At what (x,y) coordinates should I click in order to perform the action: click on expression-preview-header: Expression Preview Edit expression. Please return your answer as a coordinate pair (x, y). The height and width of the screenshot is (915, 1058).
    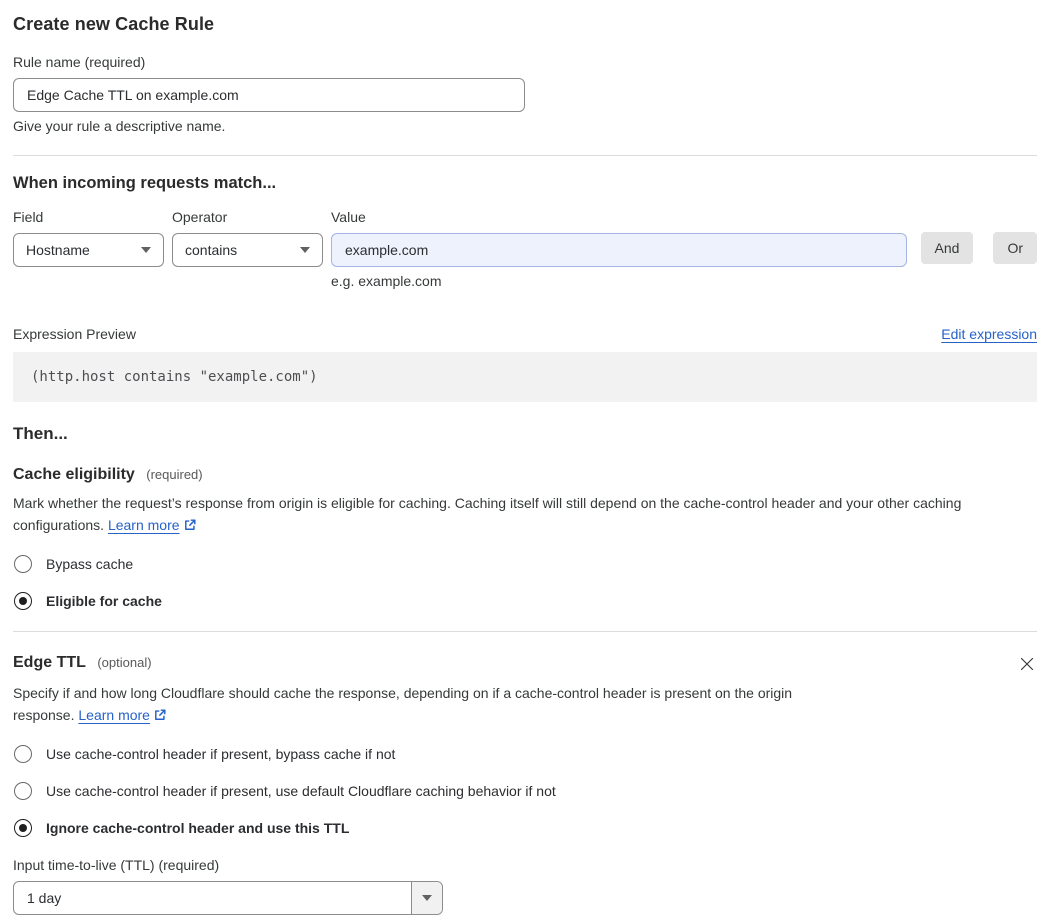
    Looking at the image, I should click on (525, 334).